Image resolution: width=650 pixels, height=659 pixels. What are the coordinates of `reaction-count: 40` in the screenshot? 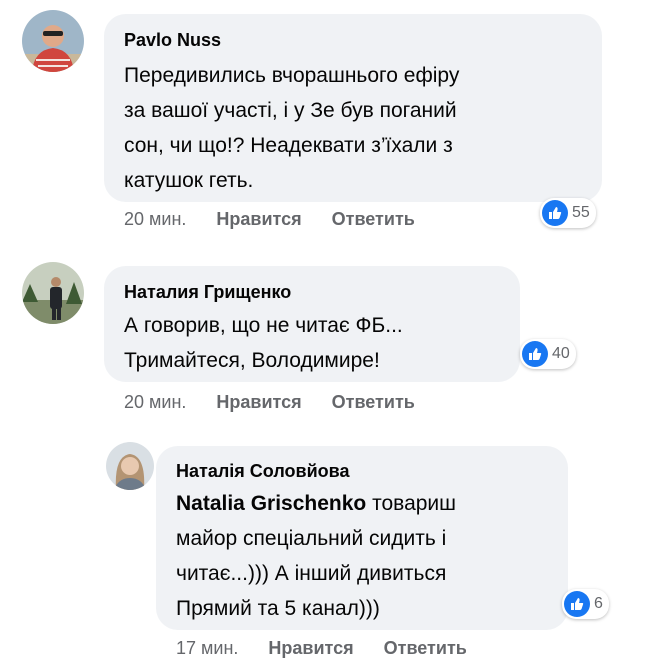 It's located at (548, 354).